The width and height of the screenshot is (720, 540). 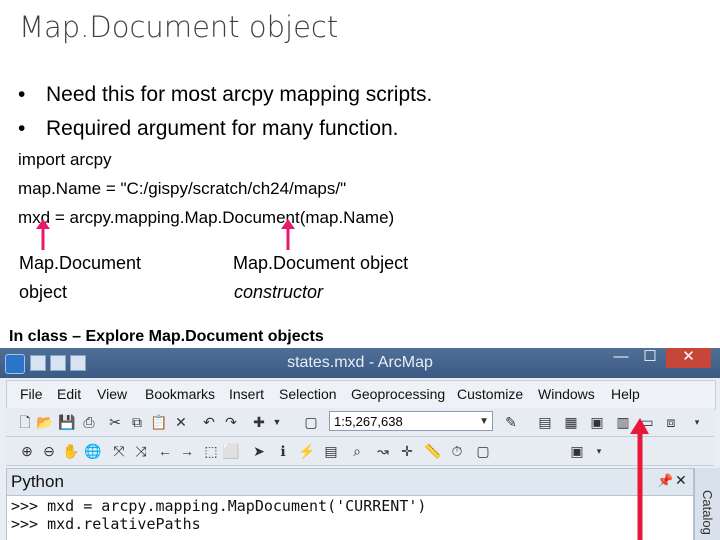 I want to click on scale-icon: ▢, so click(x=311, y=422).